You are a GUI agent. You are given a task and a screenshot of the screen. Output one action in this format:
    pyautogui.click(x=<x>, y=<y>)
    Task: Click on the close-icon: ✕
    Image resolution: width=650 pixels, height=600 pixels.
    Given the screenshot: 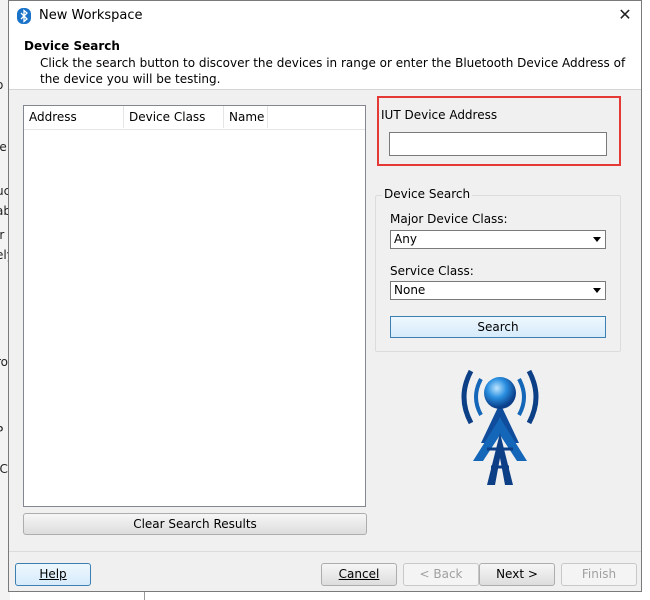 What is the action you would take?
    pyautogui.click(x=625, y=15)
    